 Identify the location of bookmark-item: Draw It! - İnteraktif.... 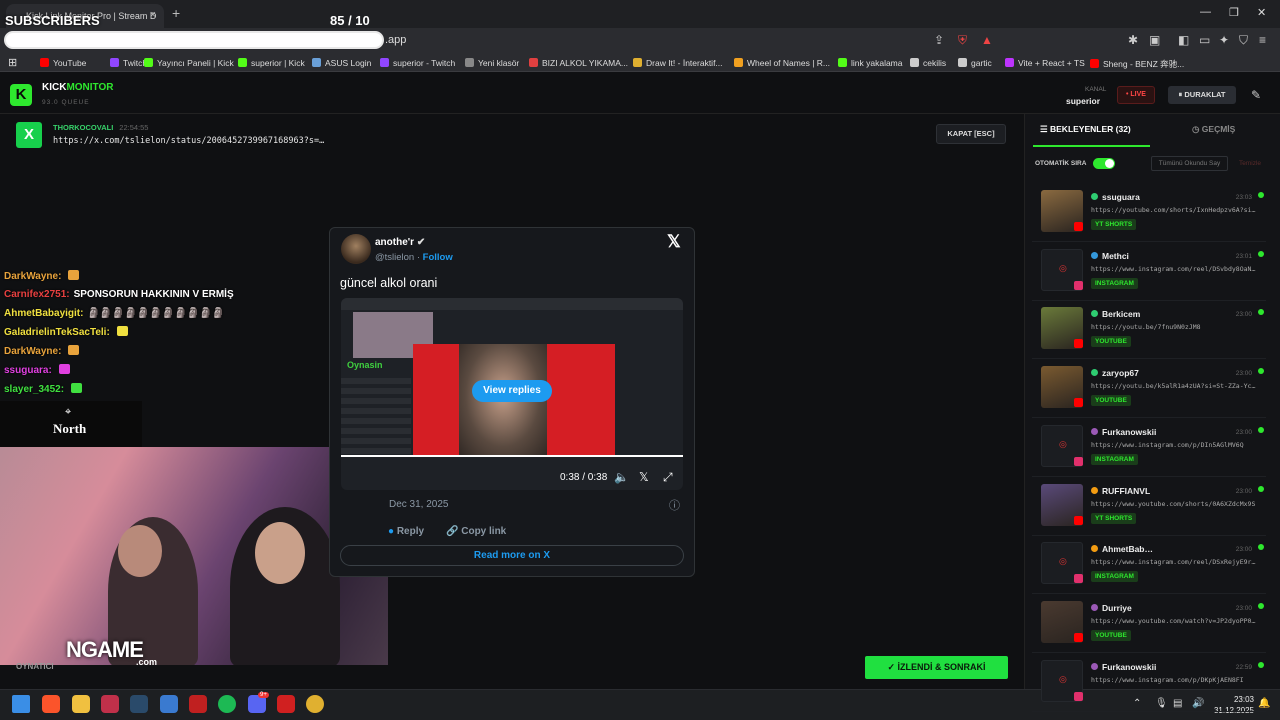
(678, 63).